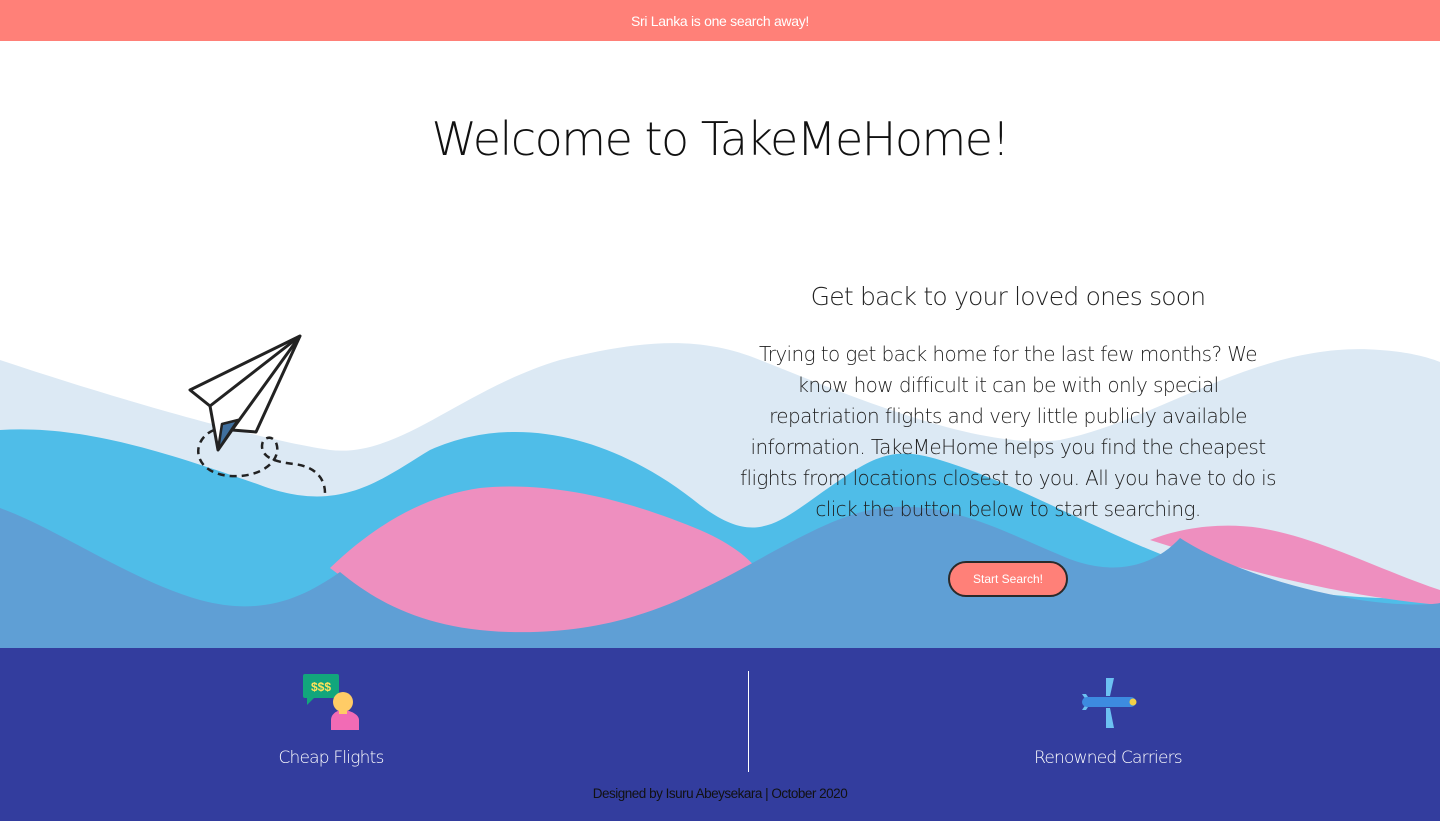 This screenshot has width=1440, height=821. Describe the element at coordinates (748, 721) in the screenshot. I see `footer-divider` at that location.